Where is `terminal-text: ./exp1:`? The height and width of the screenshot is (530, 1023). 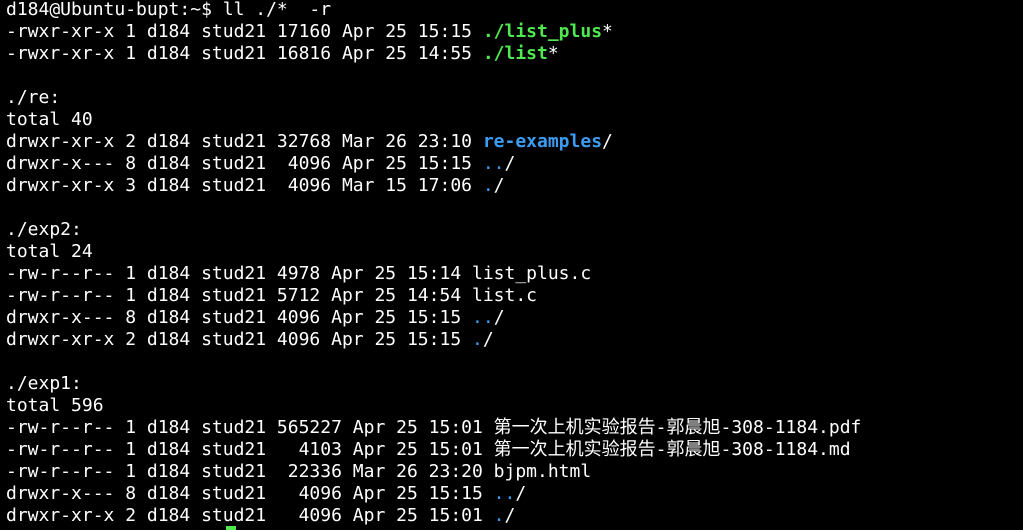 terminal-text: ./exp1: is located at coordinates (44, 383).